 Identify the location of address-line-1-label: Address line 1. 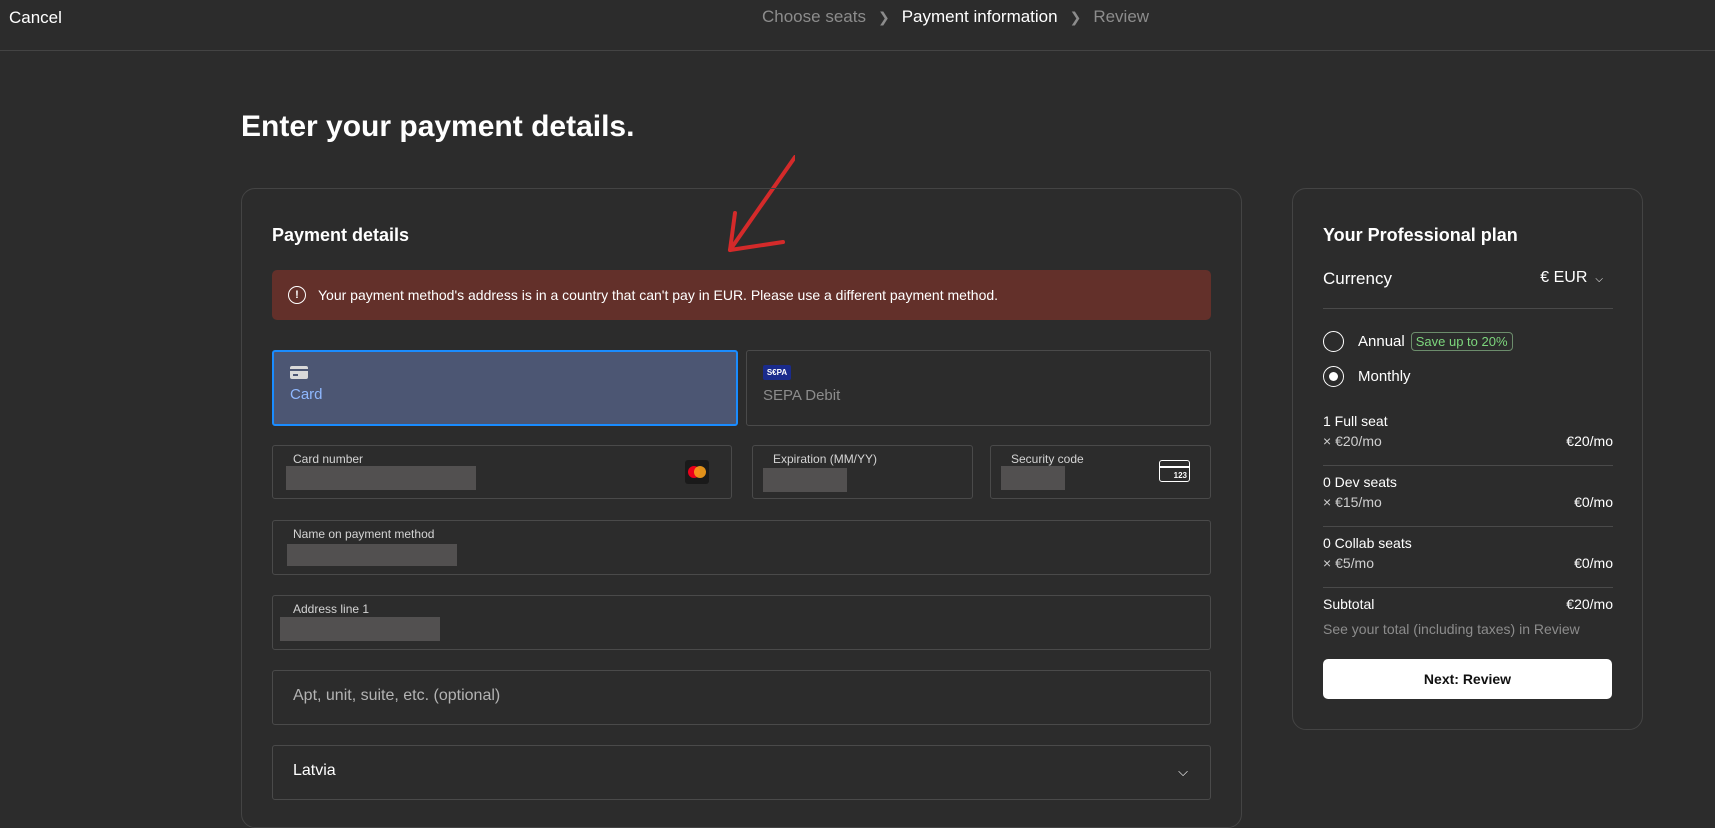
(331, 609).